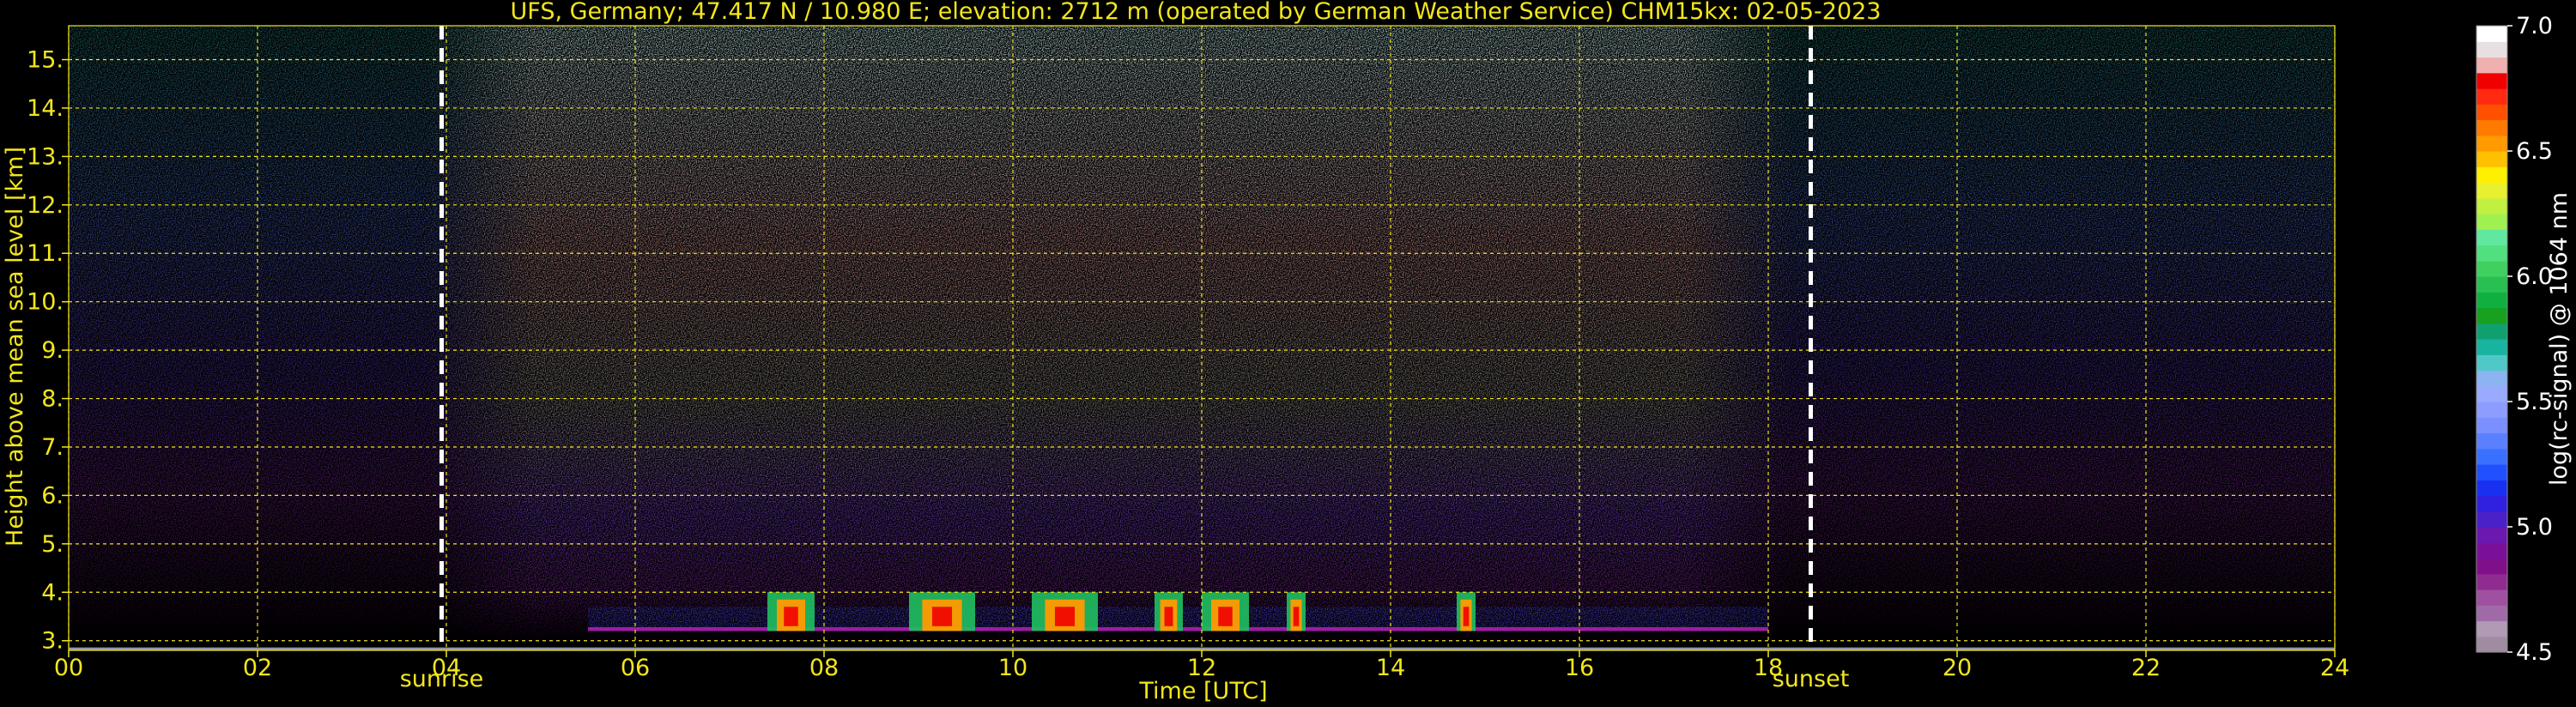  I want to click on colorbar-tick-label: 7.0, so click(2534, 26).